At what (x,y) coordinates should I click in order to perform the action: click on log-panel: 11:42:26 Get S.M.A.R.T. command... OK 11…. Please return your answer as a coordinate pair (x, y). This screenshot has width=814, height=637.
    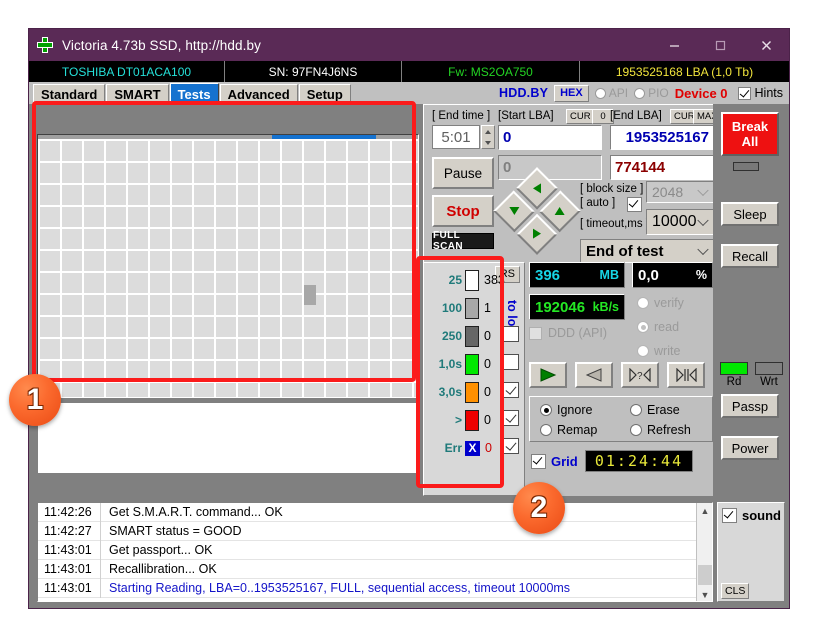
    Looking at the image, I should click on (375, 552).